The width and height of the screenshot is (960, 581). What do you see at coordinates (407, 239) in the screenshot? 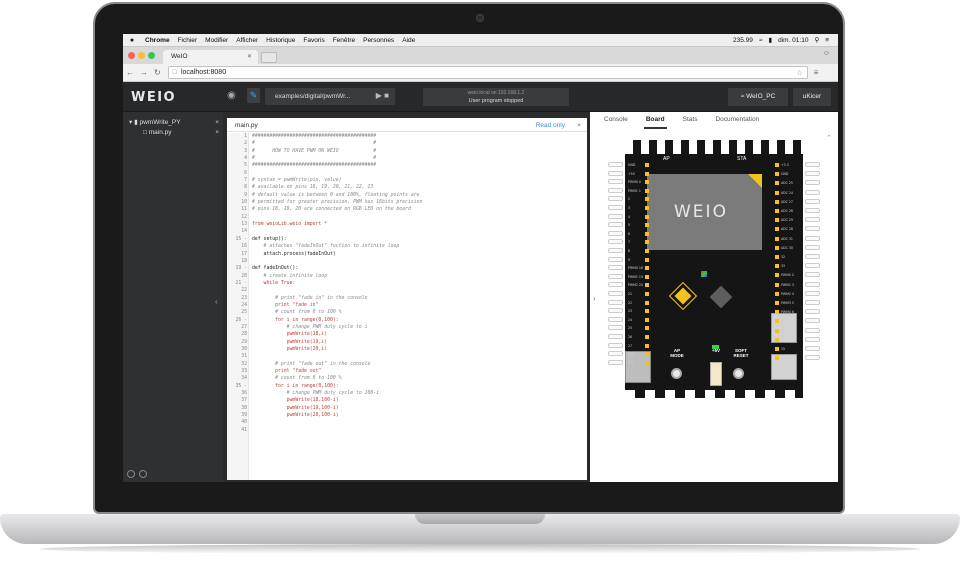
I see `code-line: 15 - def setup():` at bounding box center [407, 239].